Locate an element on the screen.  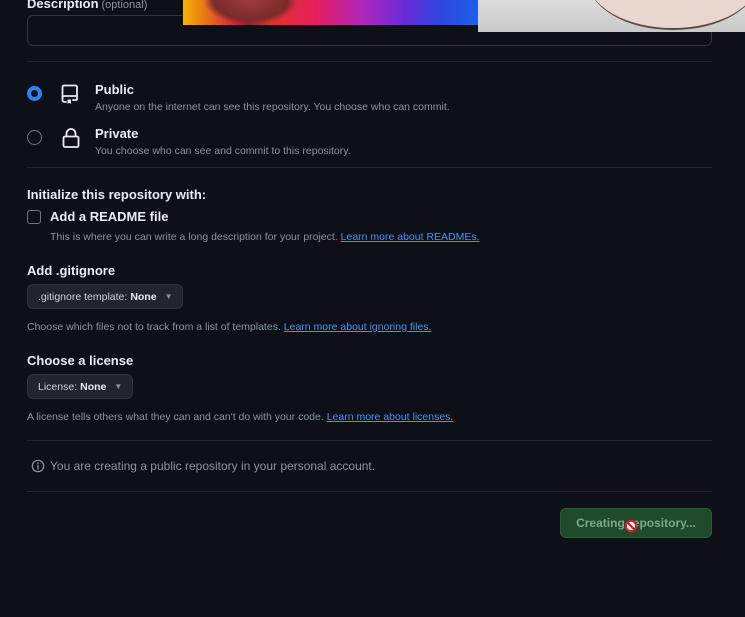
lock-icon is located at coordinates (71, 138).